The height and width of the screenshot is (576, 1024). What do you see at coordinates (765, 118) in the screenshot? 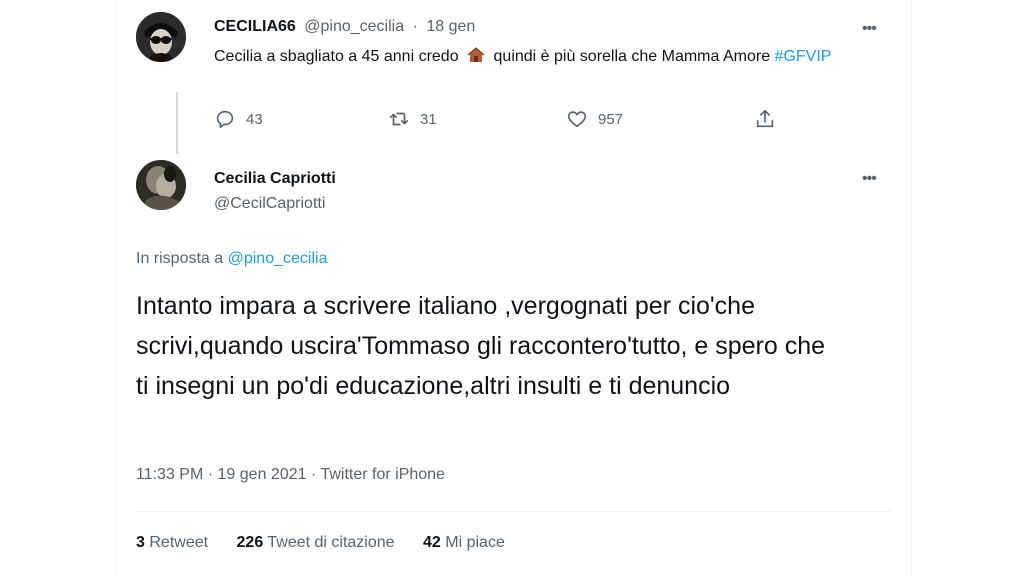
I see `share-icon` at bounding box center [765, 118].